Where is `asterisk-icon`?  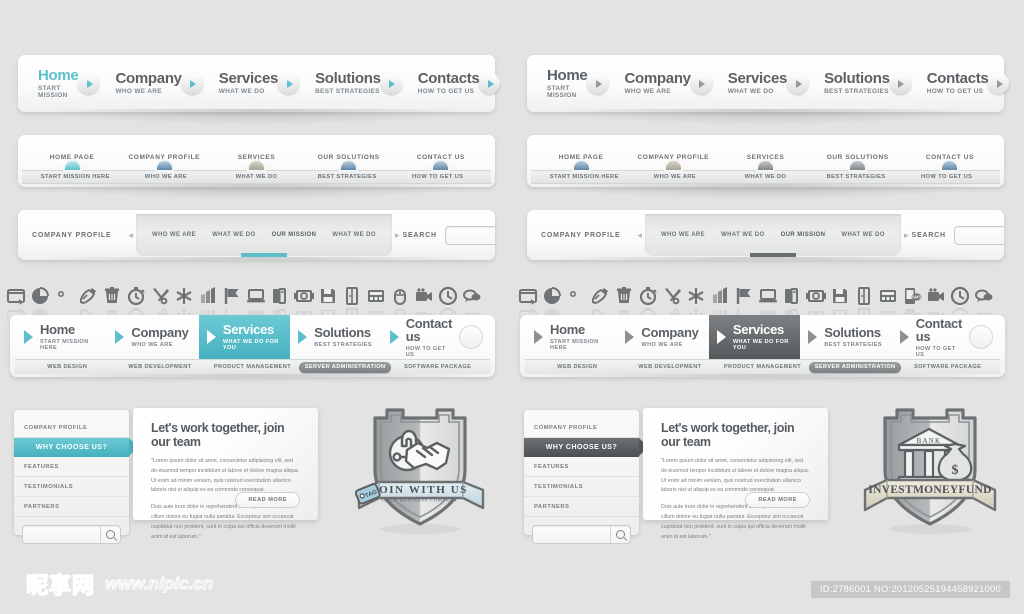
asterisk-icon is located at coordinates (696, 305).